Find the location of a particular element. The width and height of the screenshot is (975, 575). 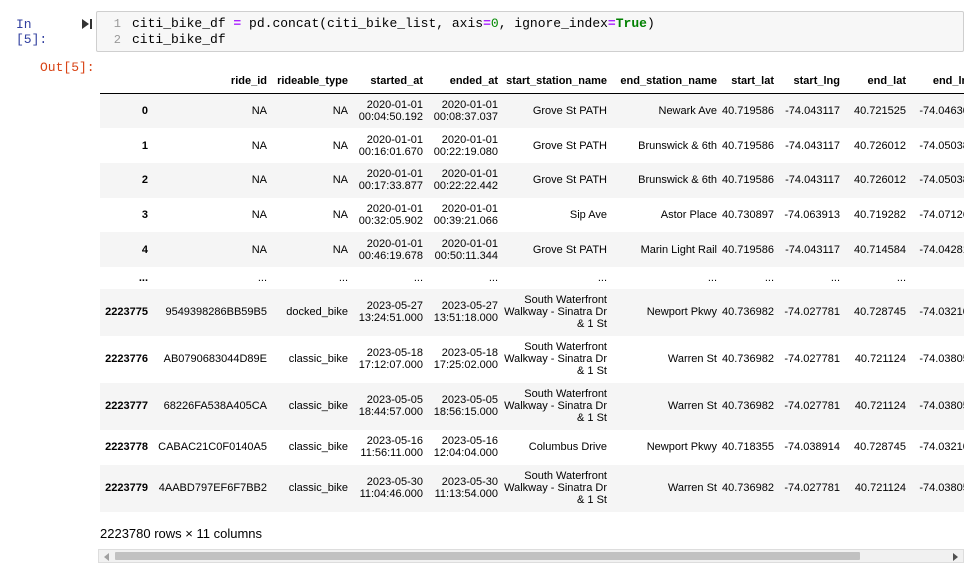

run-cell-icon is located at coordinates (87, 24).